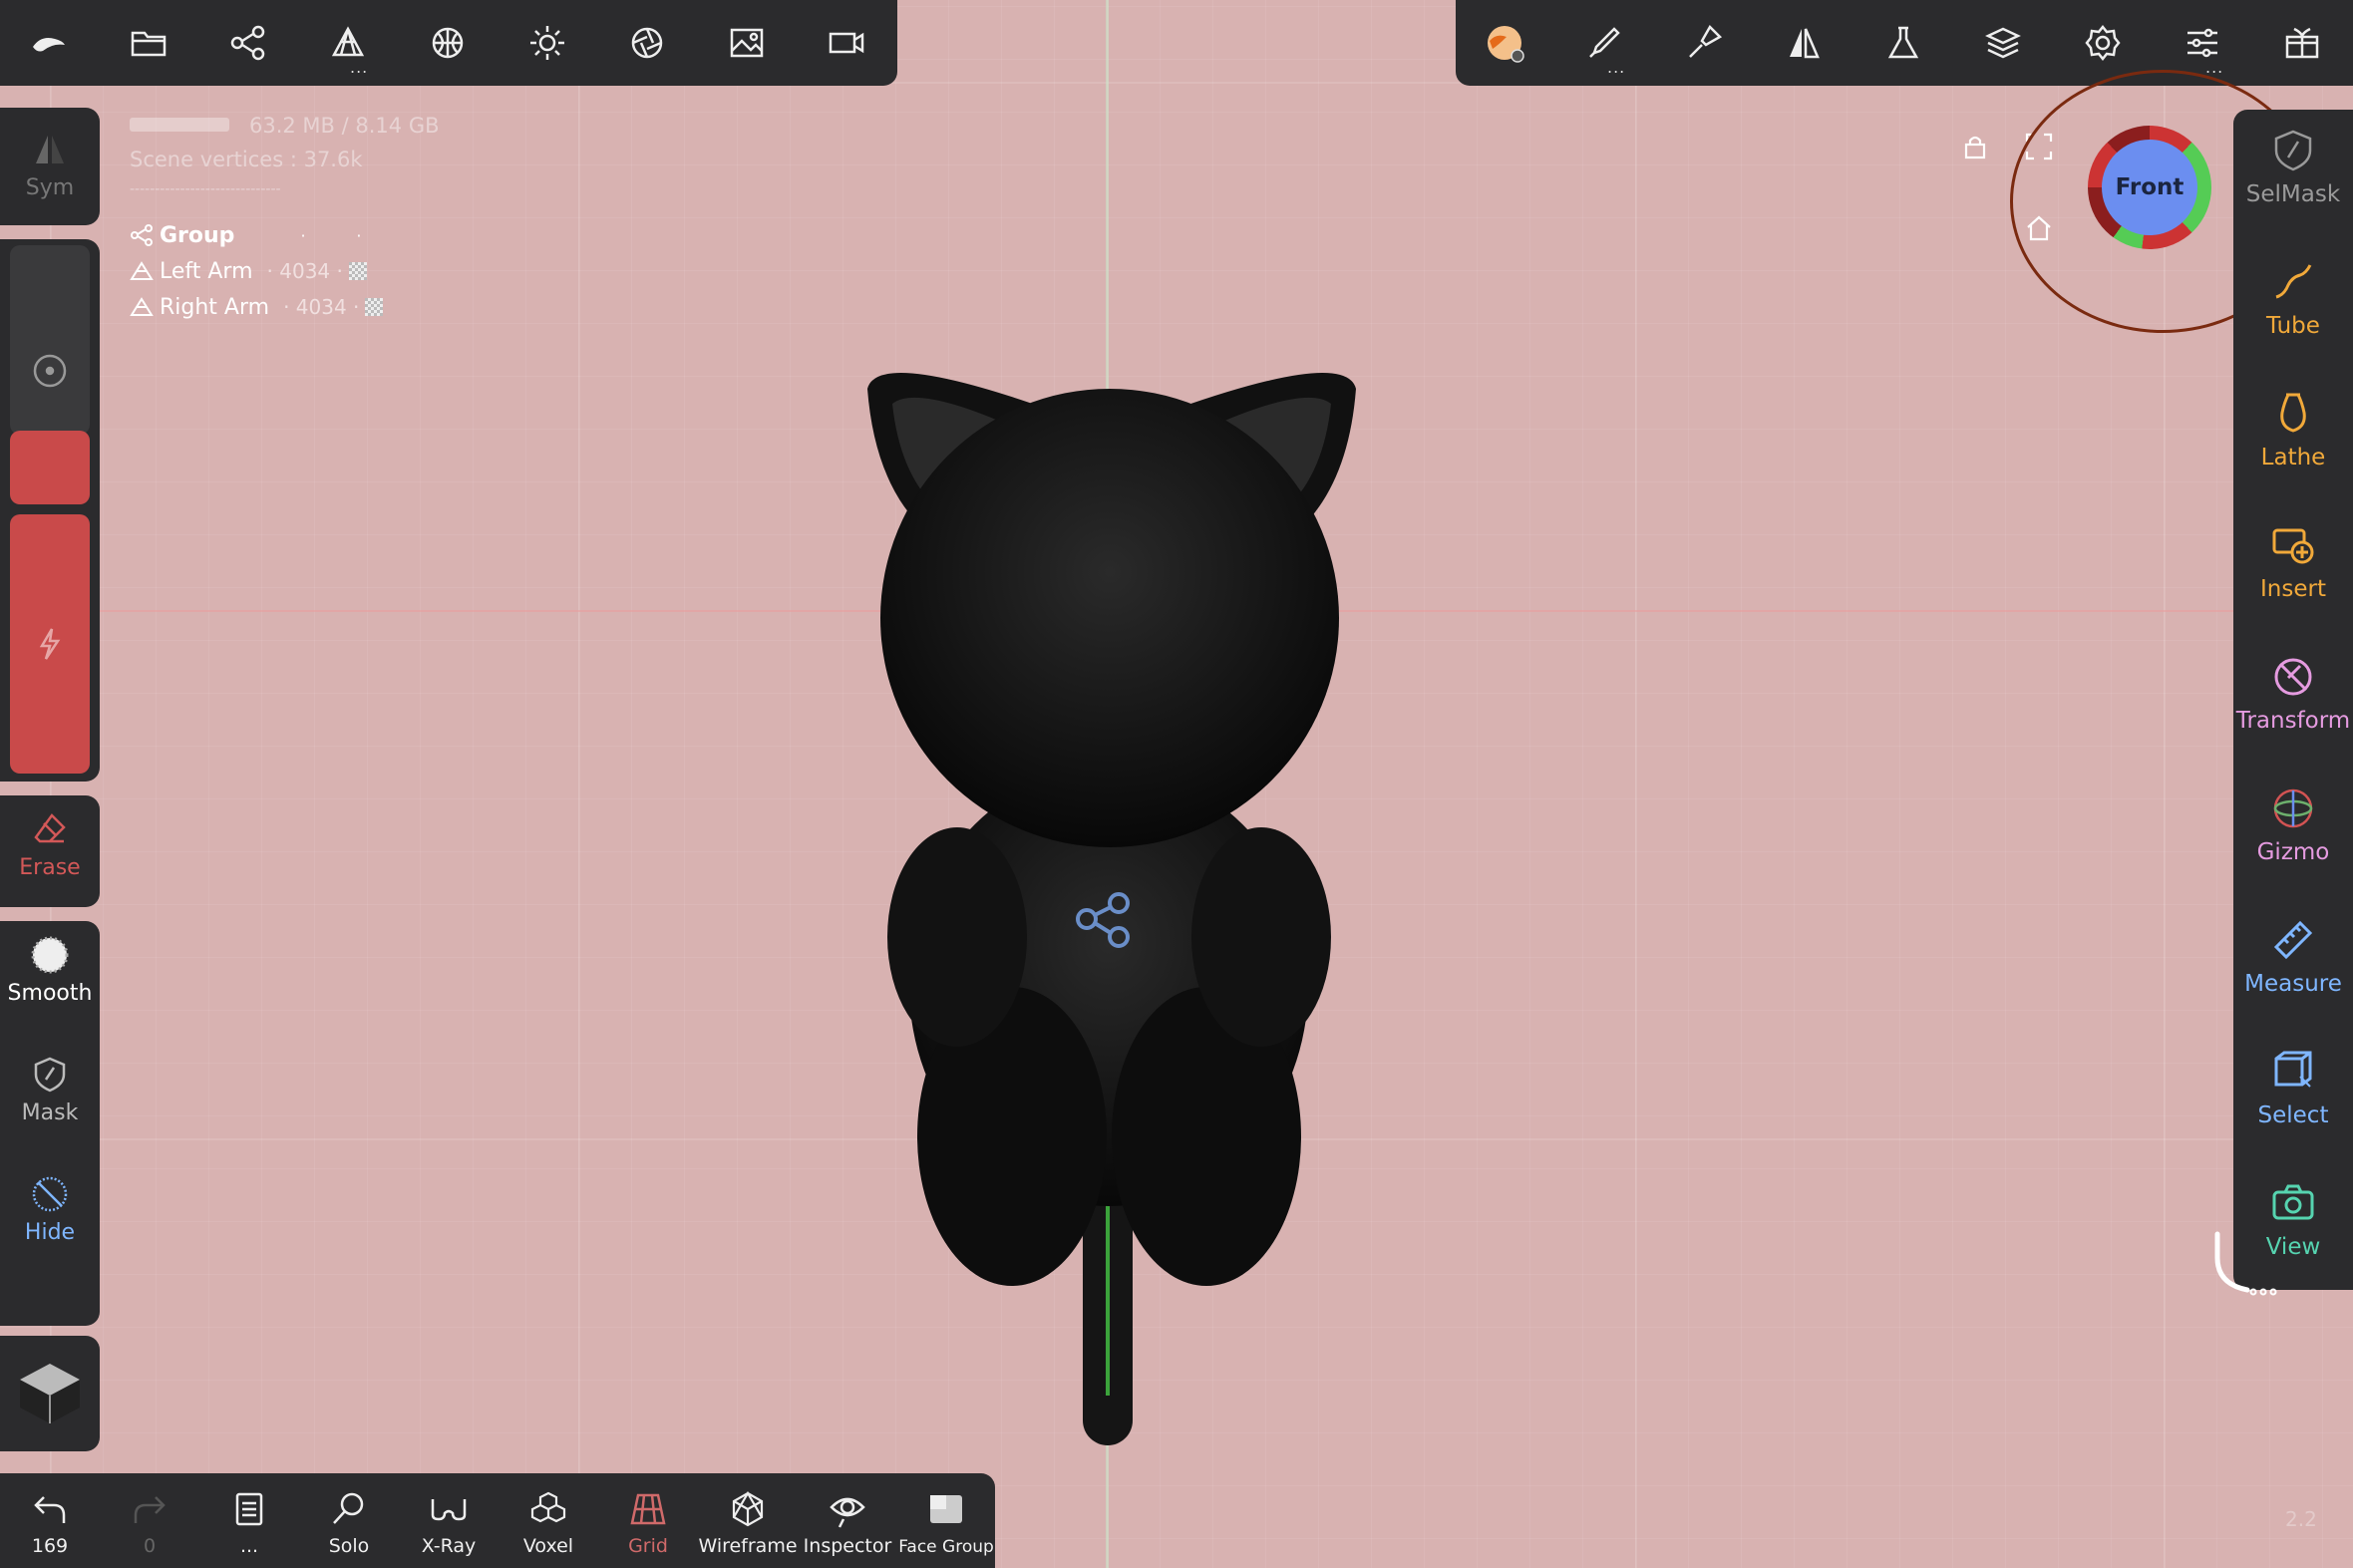  I want to click on tube-button: Tube, so click(2293, 299).